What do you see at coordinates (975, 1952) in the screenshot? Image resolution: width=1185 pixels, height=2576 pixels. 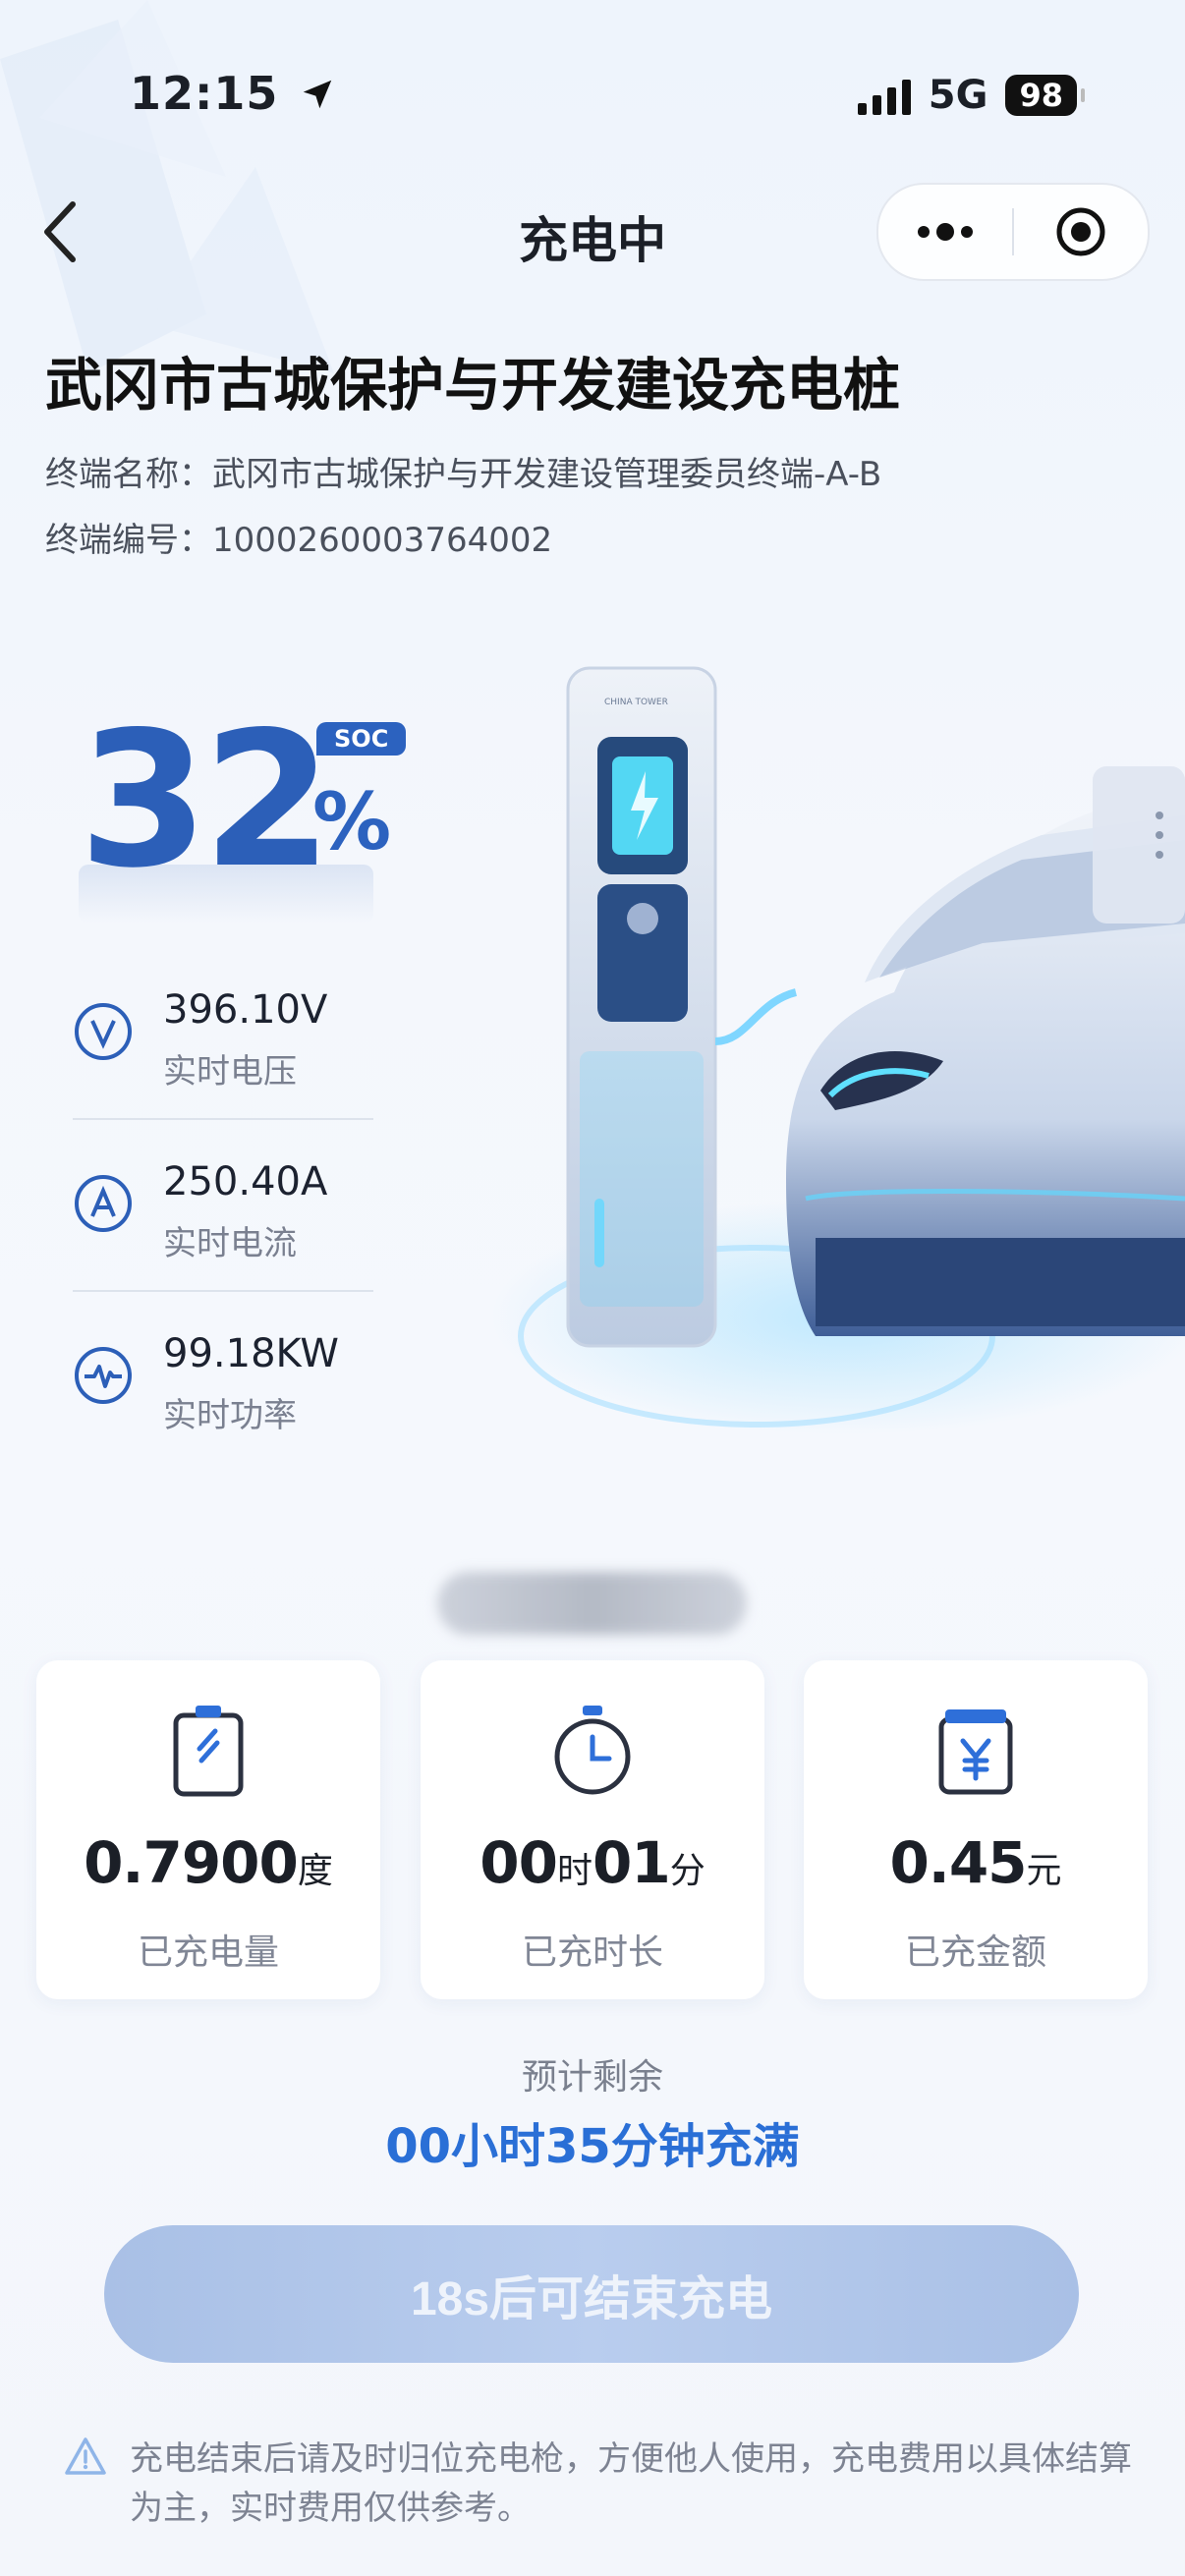 I see `amount-label: 已充金额` at bounding box center [975, 1952].